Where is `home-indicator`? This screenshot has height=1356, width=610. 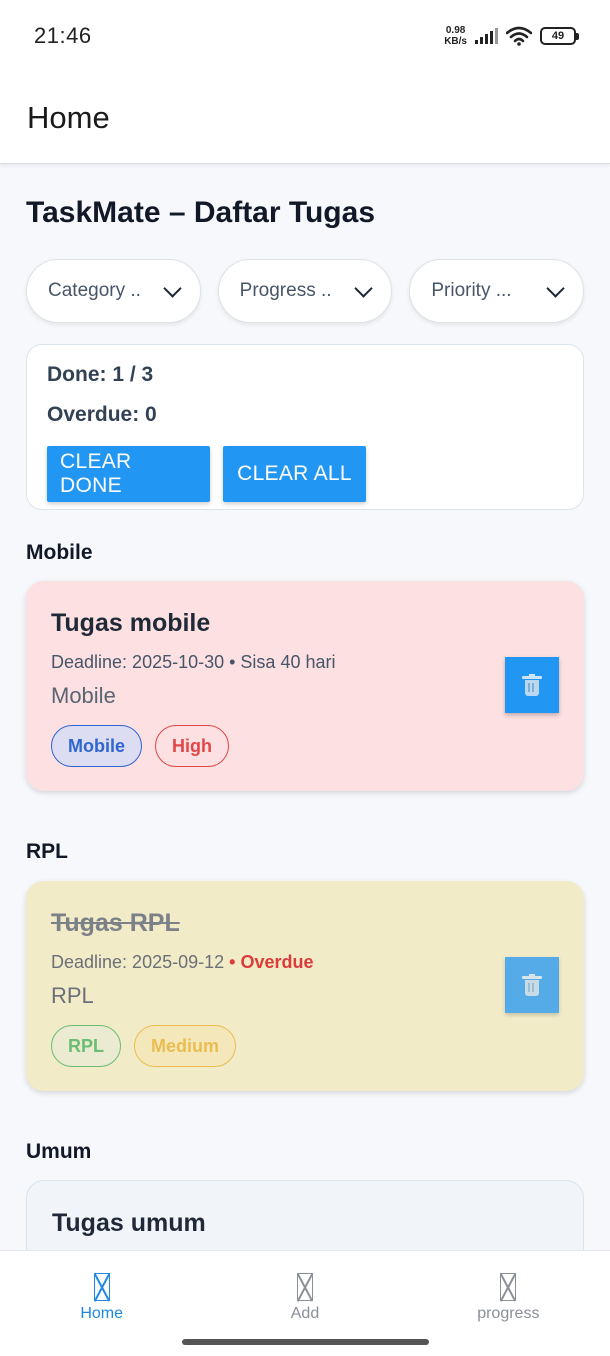
home-indicator is located at coordinates (305, 1342).